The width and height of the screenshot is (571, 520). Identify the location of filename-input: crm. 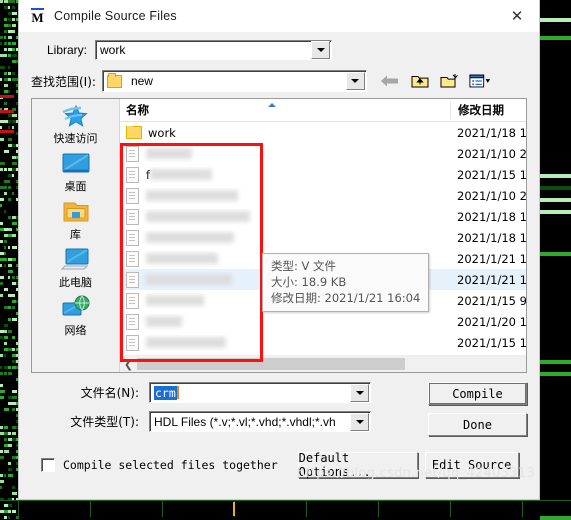
(249, 392).